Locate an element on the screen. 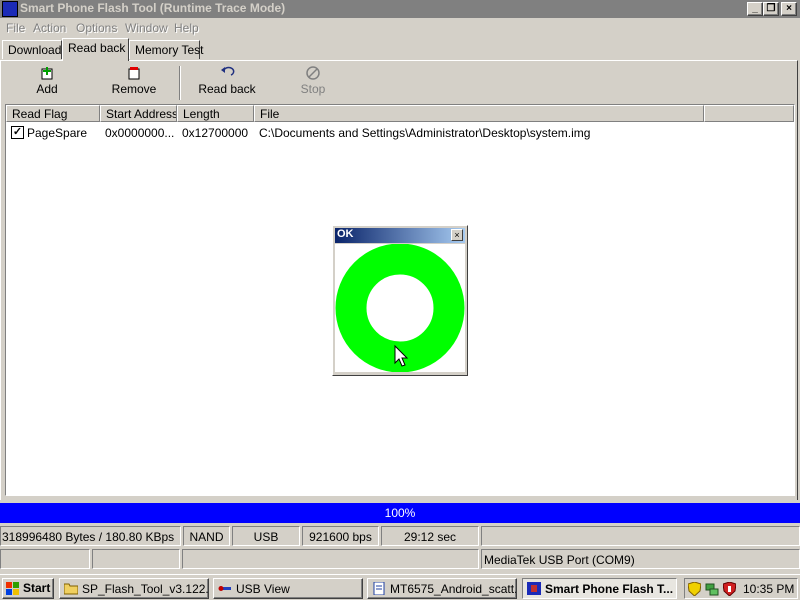 The image size is (800, 600). read-back-icon is located at coordinates (227, 73).